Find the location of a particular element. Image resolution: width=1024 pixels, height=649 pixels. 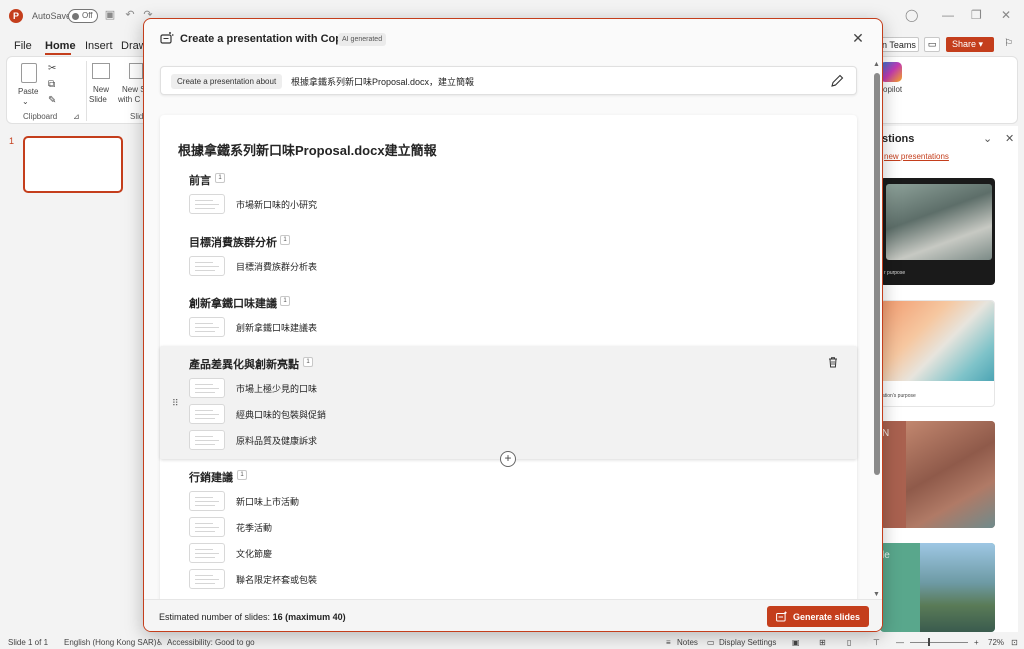

clipboard-group-label: Clipboard is located at coordinates (40, 116).